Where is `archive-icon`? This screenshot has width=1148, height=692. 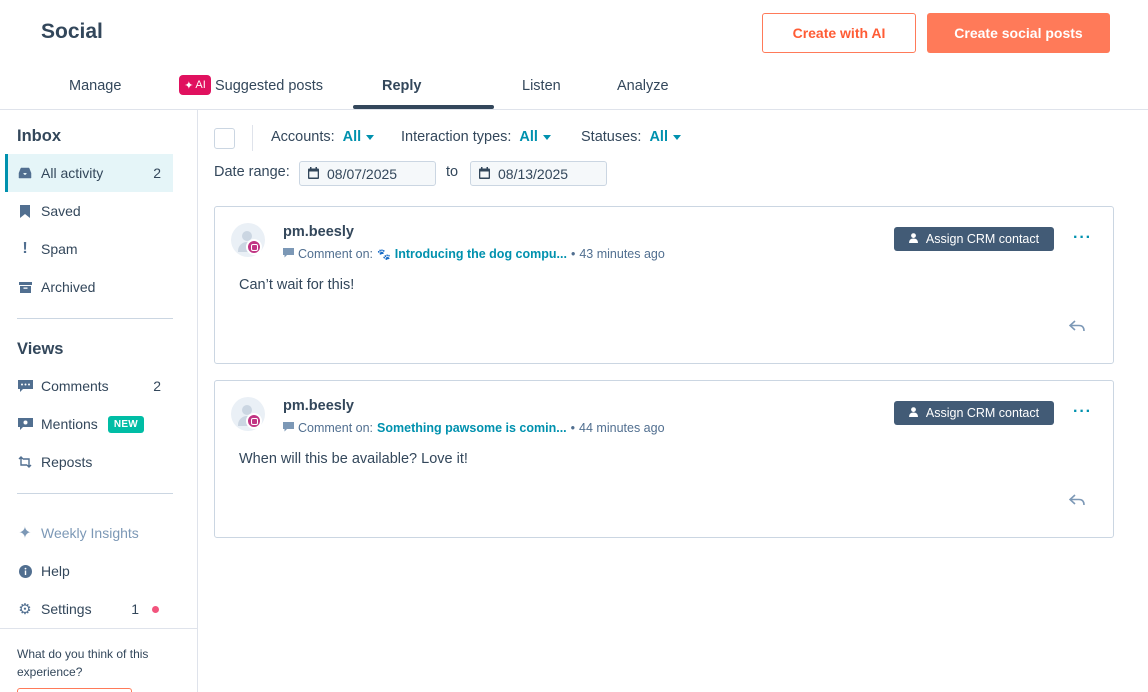
archive-icon is located at coordinates (25, 287).